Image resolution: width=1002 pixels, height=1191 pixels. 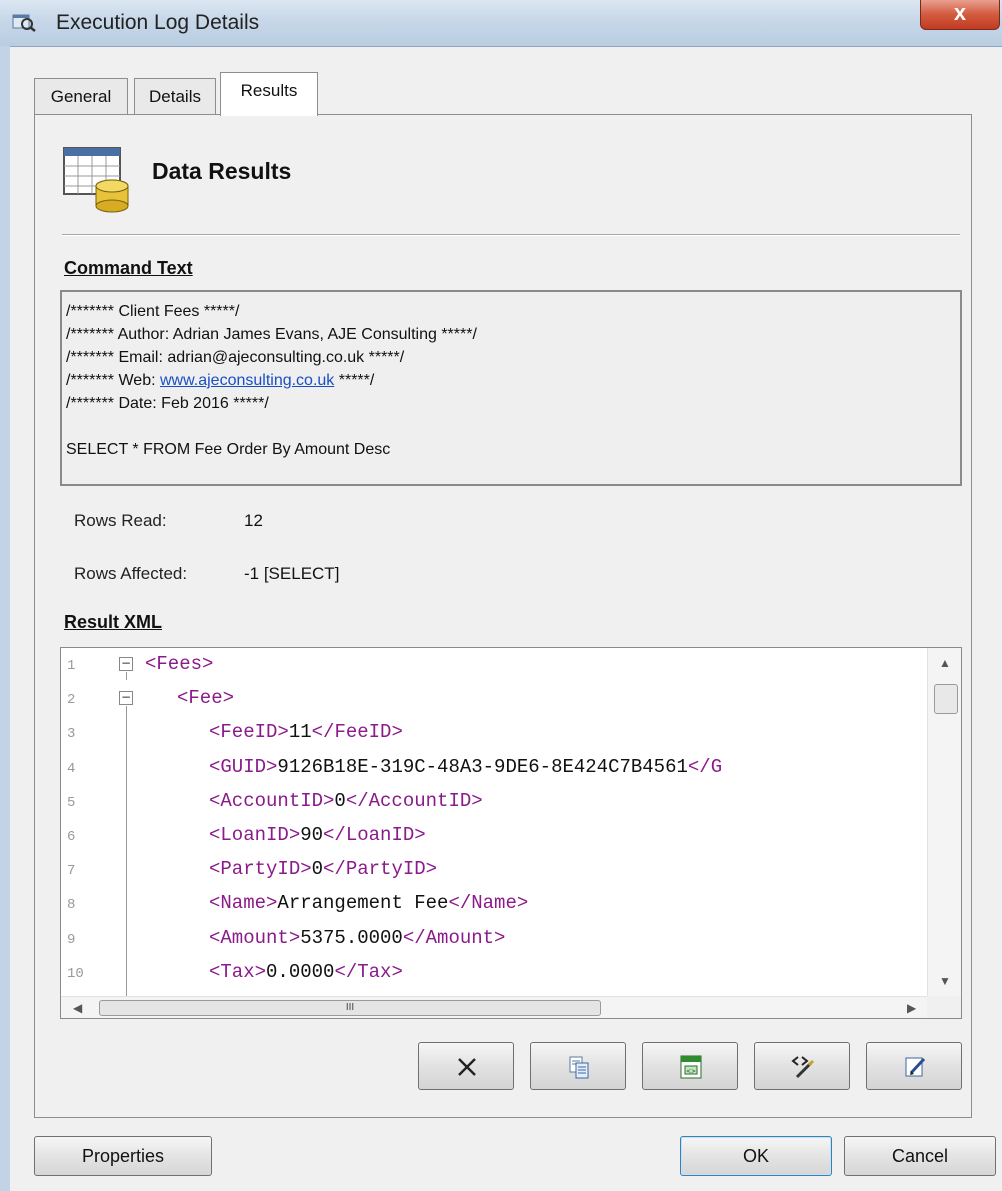 I want to click on xml-tag: </G, so click(x=705, y=766).